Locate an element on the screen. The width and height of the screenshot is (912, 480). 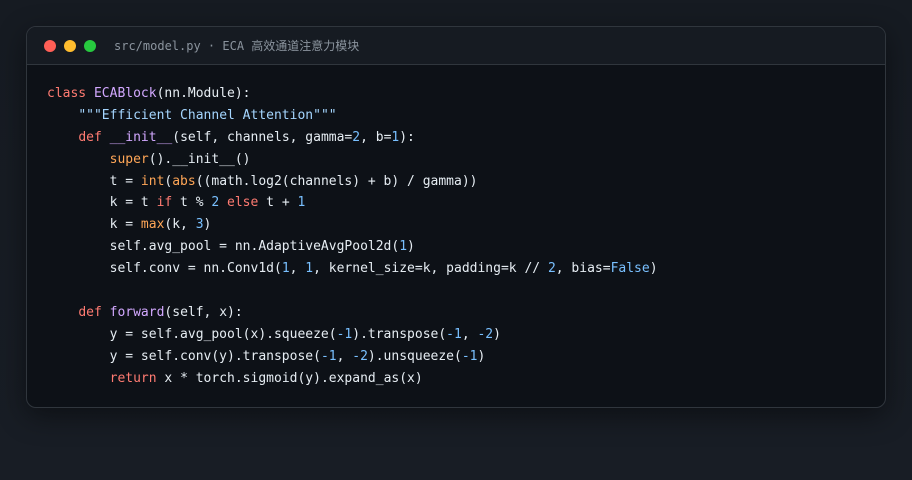
code-function-name: __init__ is located at coordinates (141, 137).